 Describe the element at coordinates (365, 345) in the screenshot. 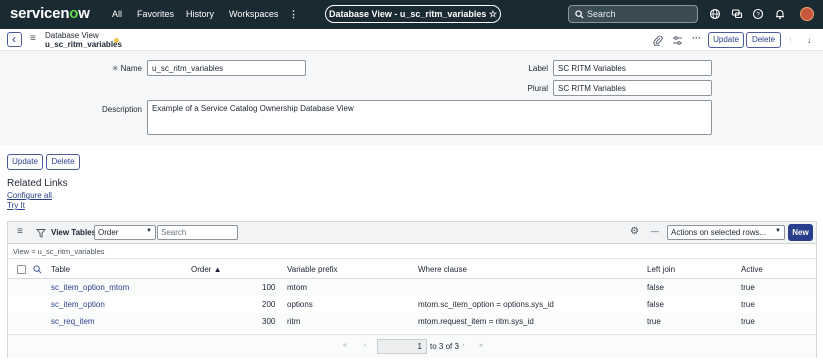

I see `previous-page-icon: ‹` at that location.